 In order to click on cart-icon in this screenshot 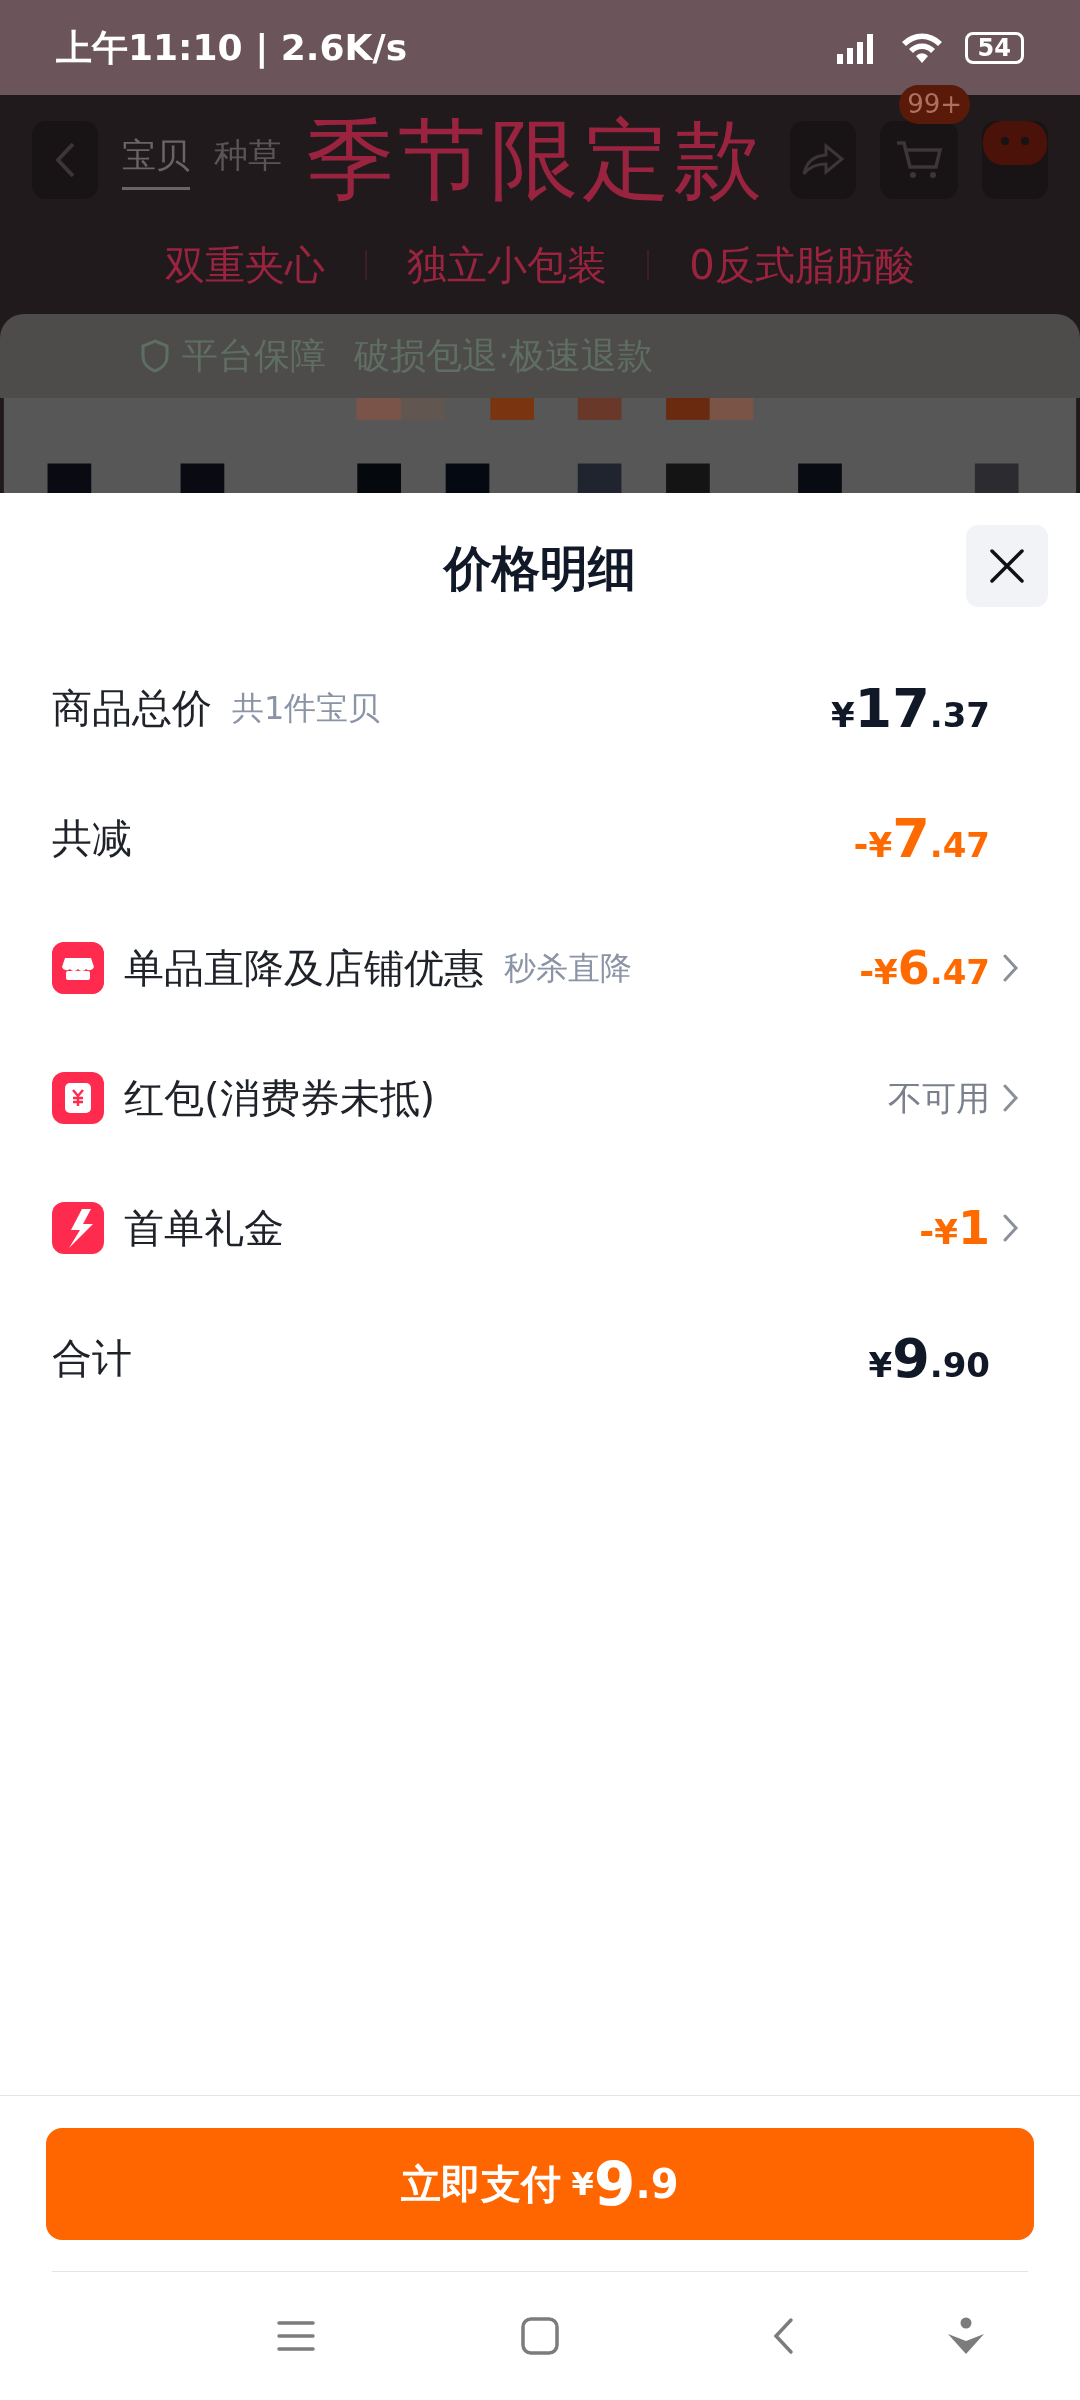, I will do `click(919, 160)`.